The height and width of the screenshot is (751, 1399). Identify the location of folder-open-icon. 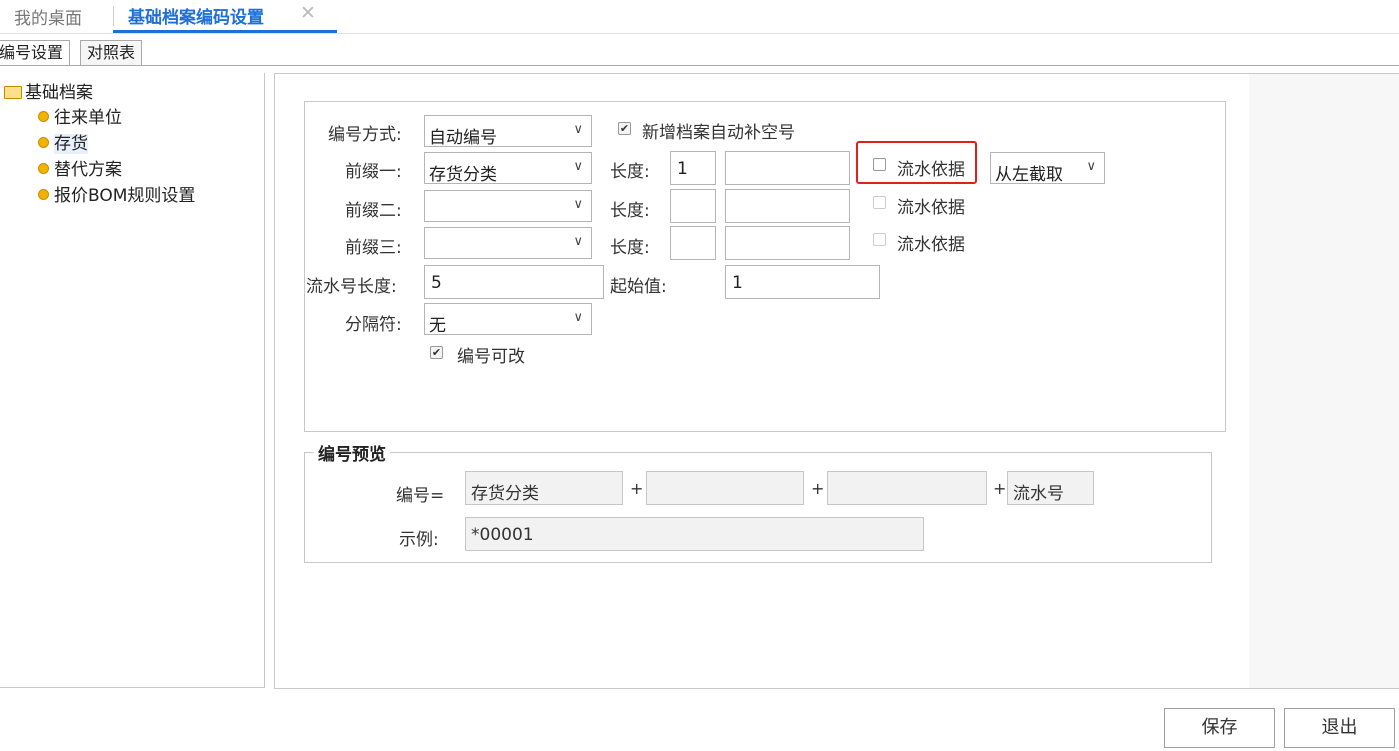
(13, 92).